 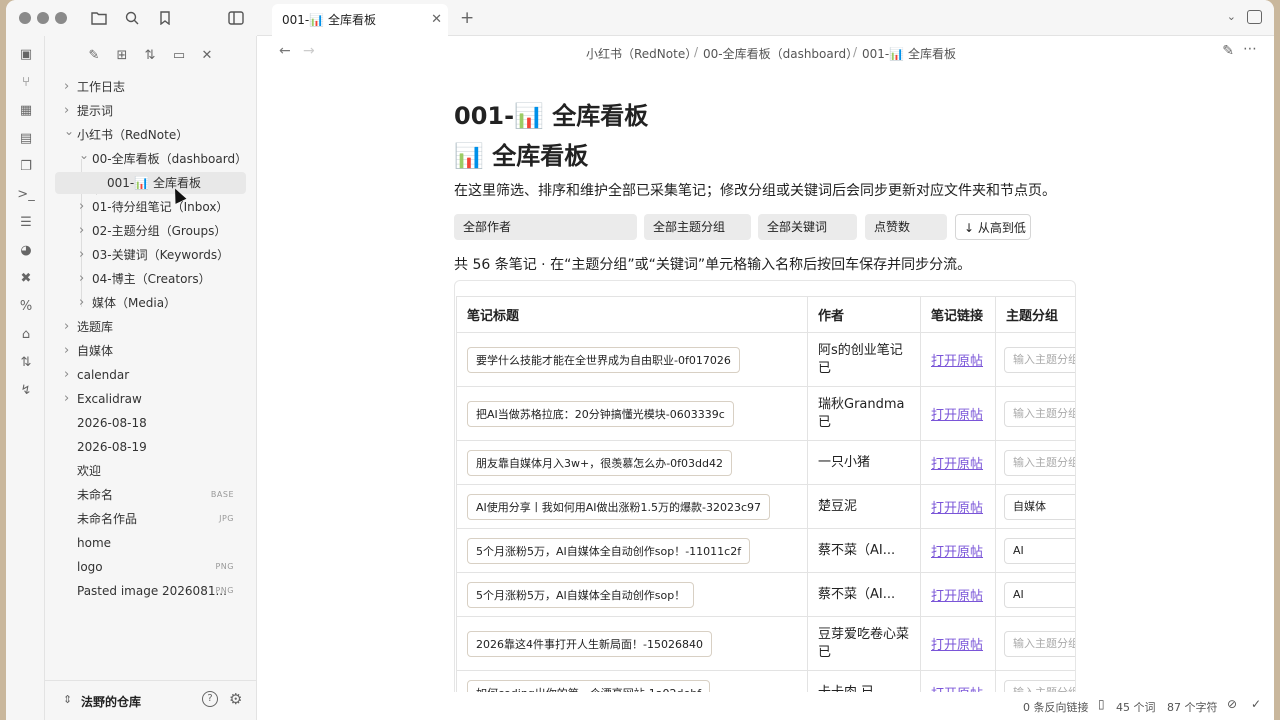 What do you see at coordinates (155, 423) in the screenshot?
I see `file-tree-item: 2026-08-18` at bounding box center [155, 423].